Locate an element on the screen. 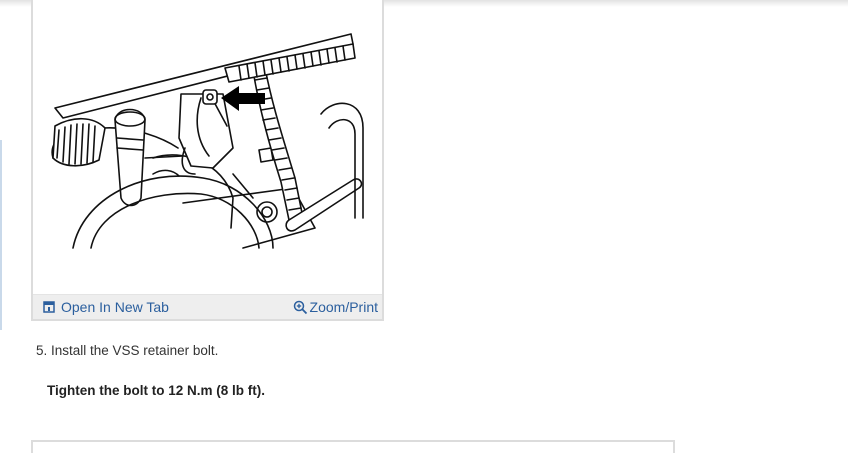 Image resolution: width=848 pixels, height=453 pixels. step-instruction: 5. Install the VSS retainer bolt. is located at coordinates (127, 350).